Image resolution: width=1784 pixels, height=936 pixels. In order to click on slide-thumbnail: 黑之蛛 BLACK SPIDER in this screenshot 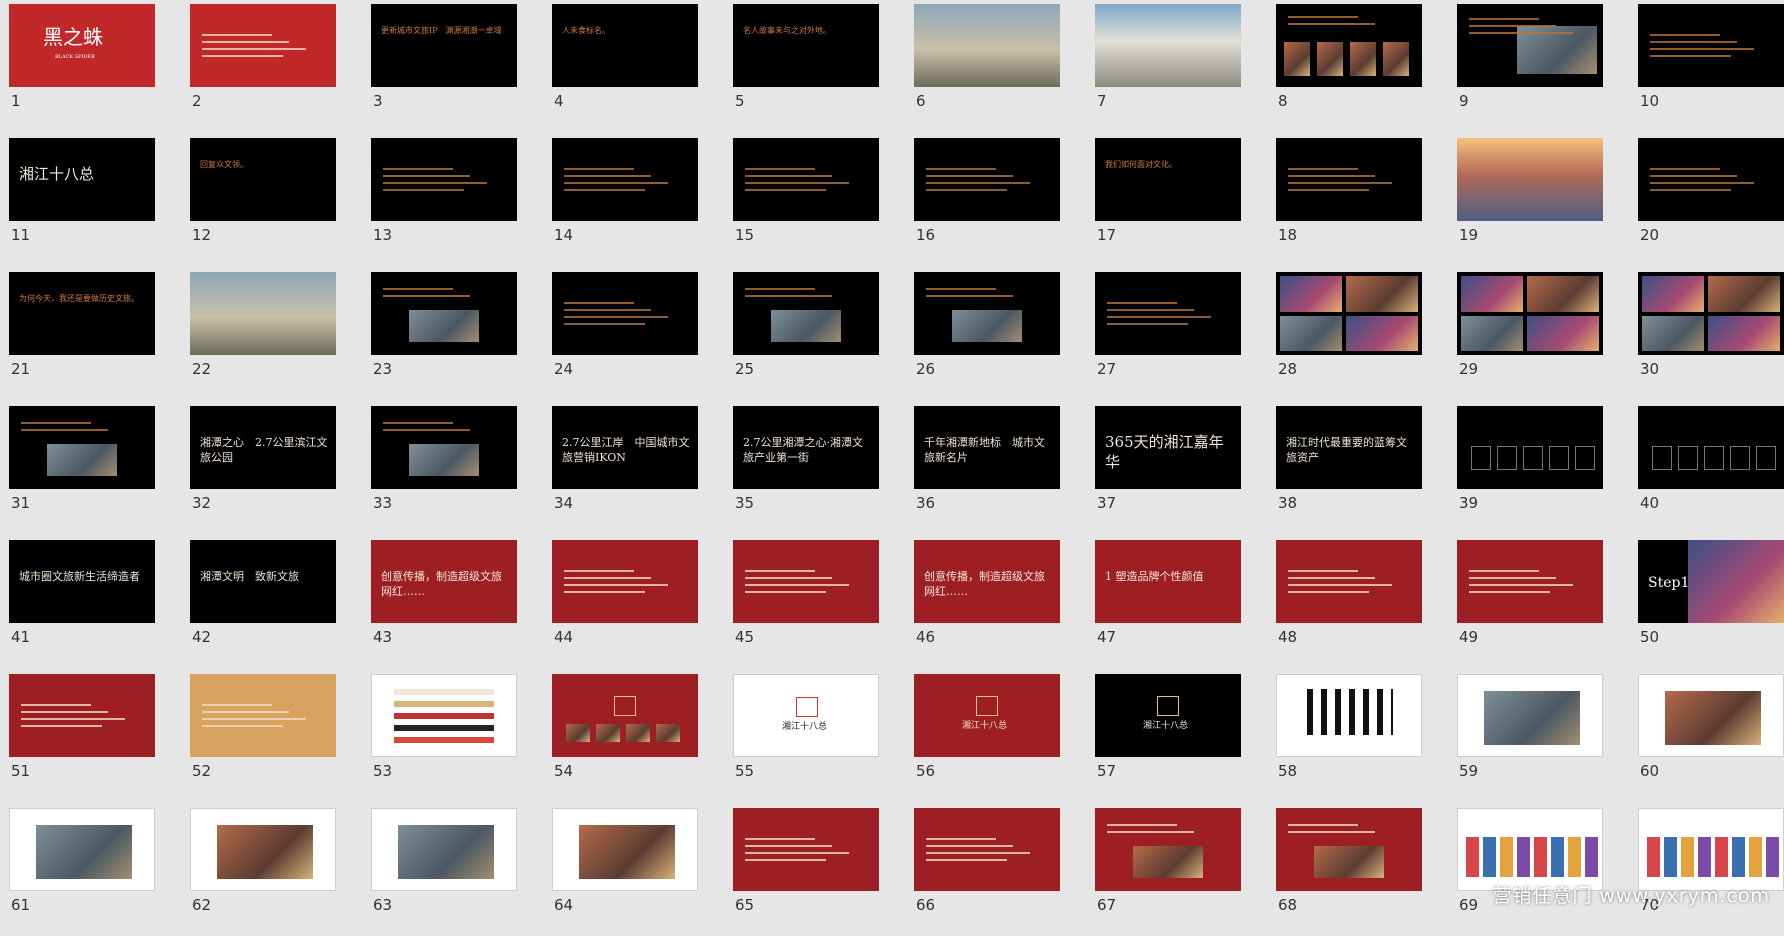, I will do `click(82, 45)`.